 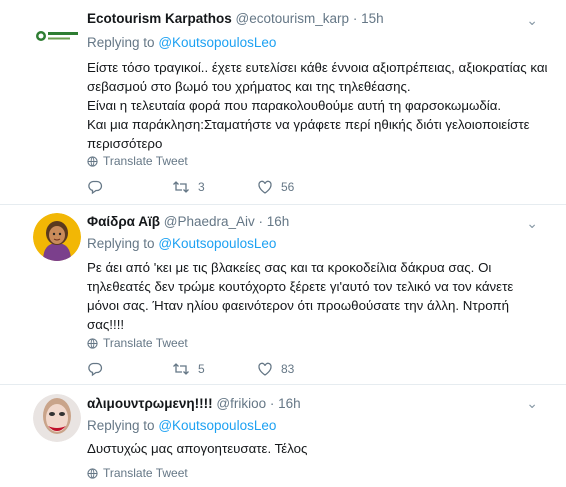 What do you see at coordinates (209, 221) in the screenshot?
I see `user-handle: @Phaedra_Aiv` at bounding box center [209, 221].